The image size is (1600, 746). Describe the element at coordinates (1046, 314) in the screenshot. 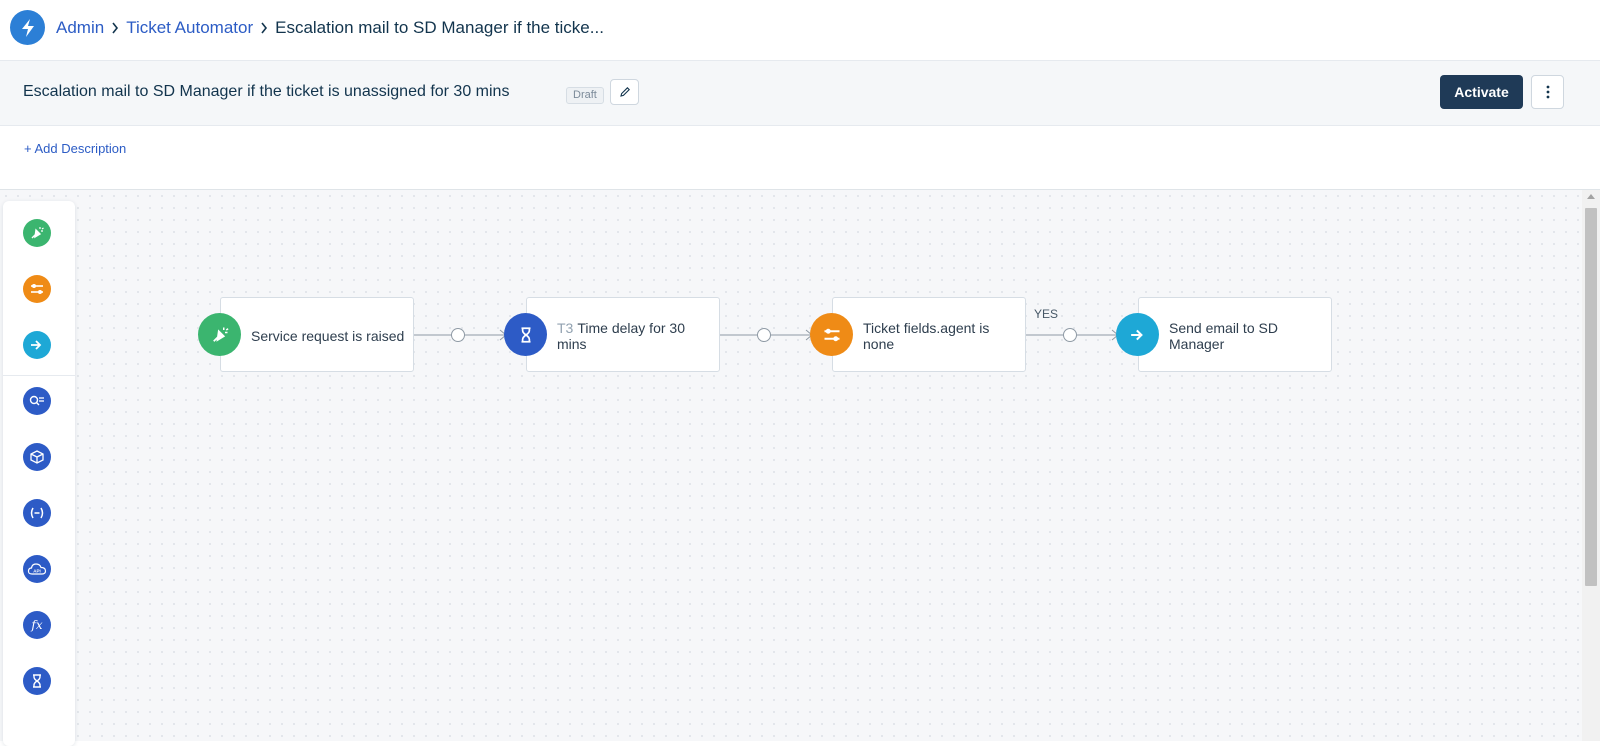

I see `branch-yes-label: YES` at that location.